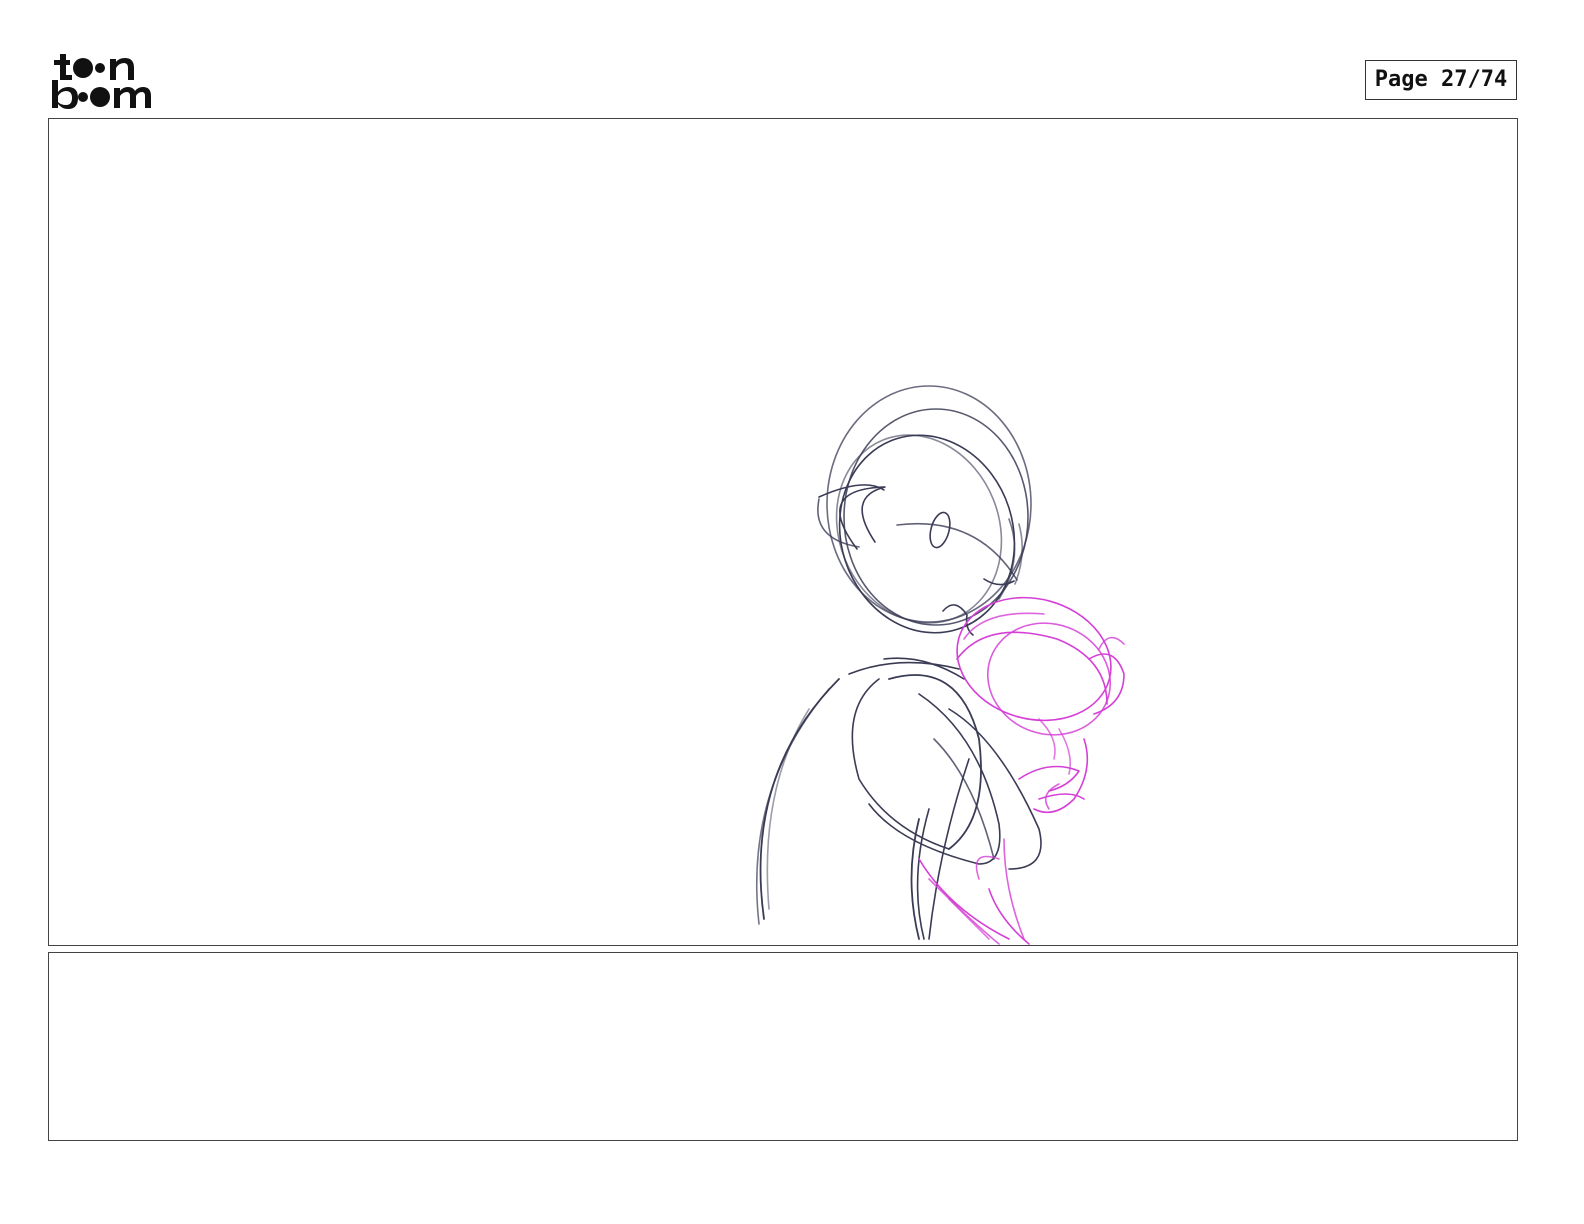 The height and width of the screenshot is (1224, 1584). I want to click on secondary-figure-sketch, so click(1021, 770).